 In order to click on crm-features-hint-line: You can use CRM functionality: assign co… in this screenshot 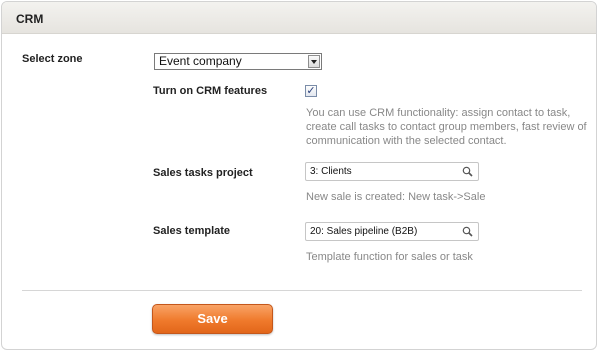, I will do `click(438, 113)`.